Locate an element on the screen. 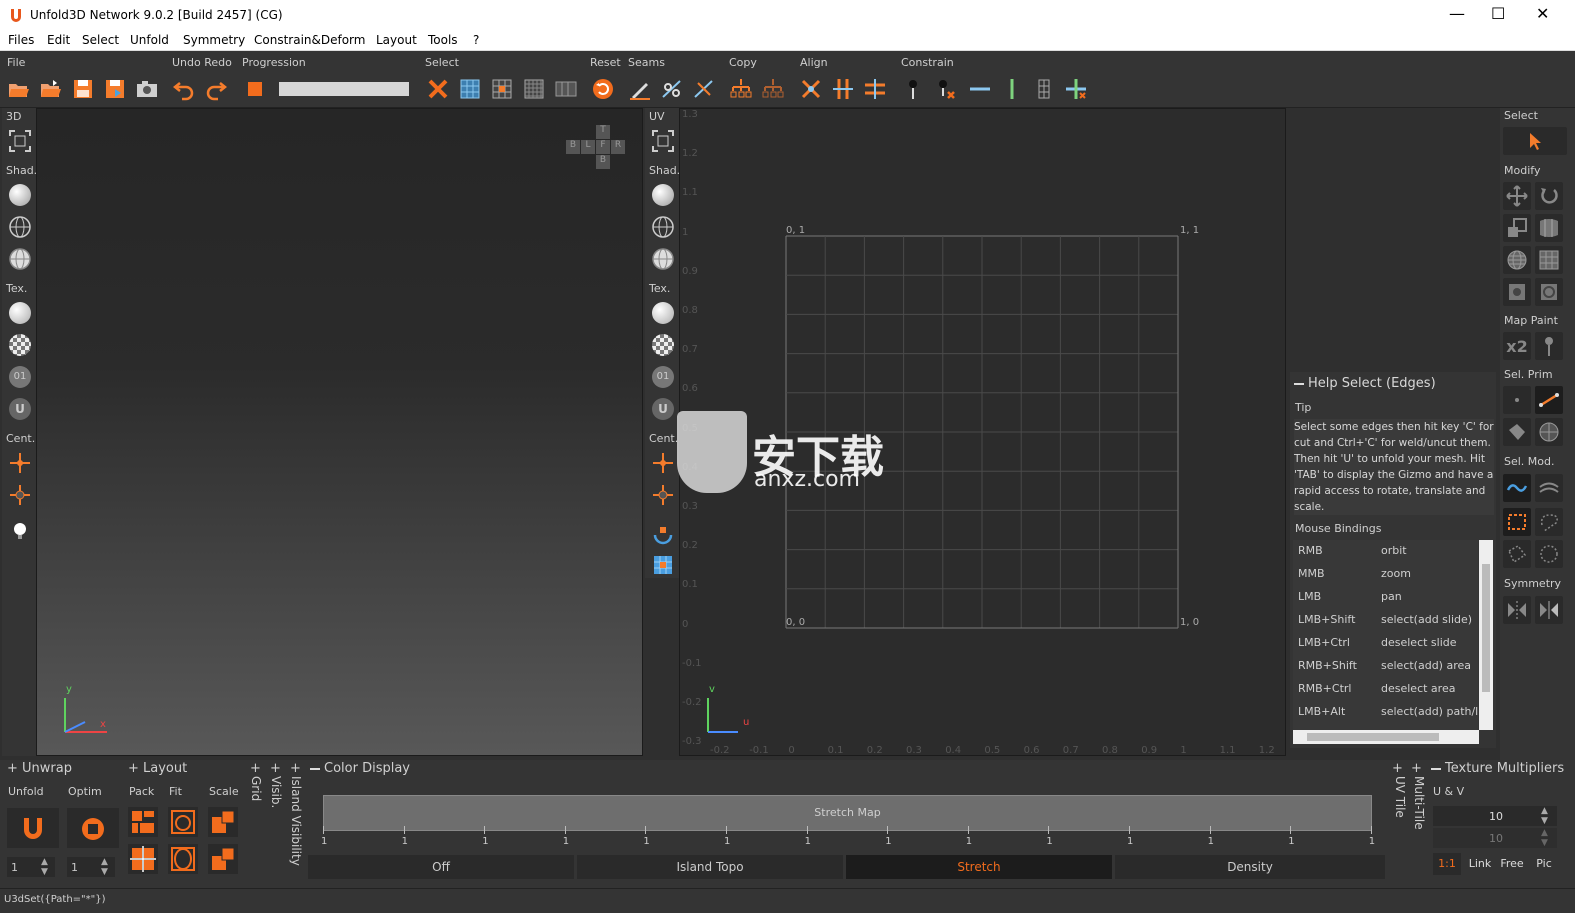 The height and width of the screenshot is (913, 1575). select-polygon-icon is located at coordinates (1517, 554).